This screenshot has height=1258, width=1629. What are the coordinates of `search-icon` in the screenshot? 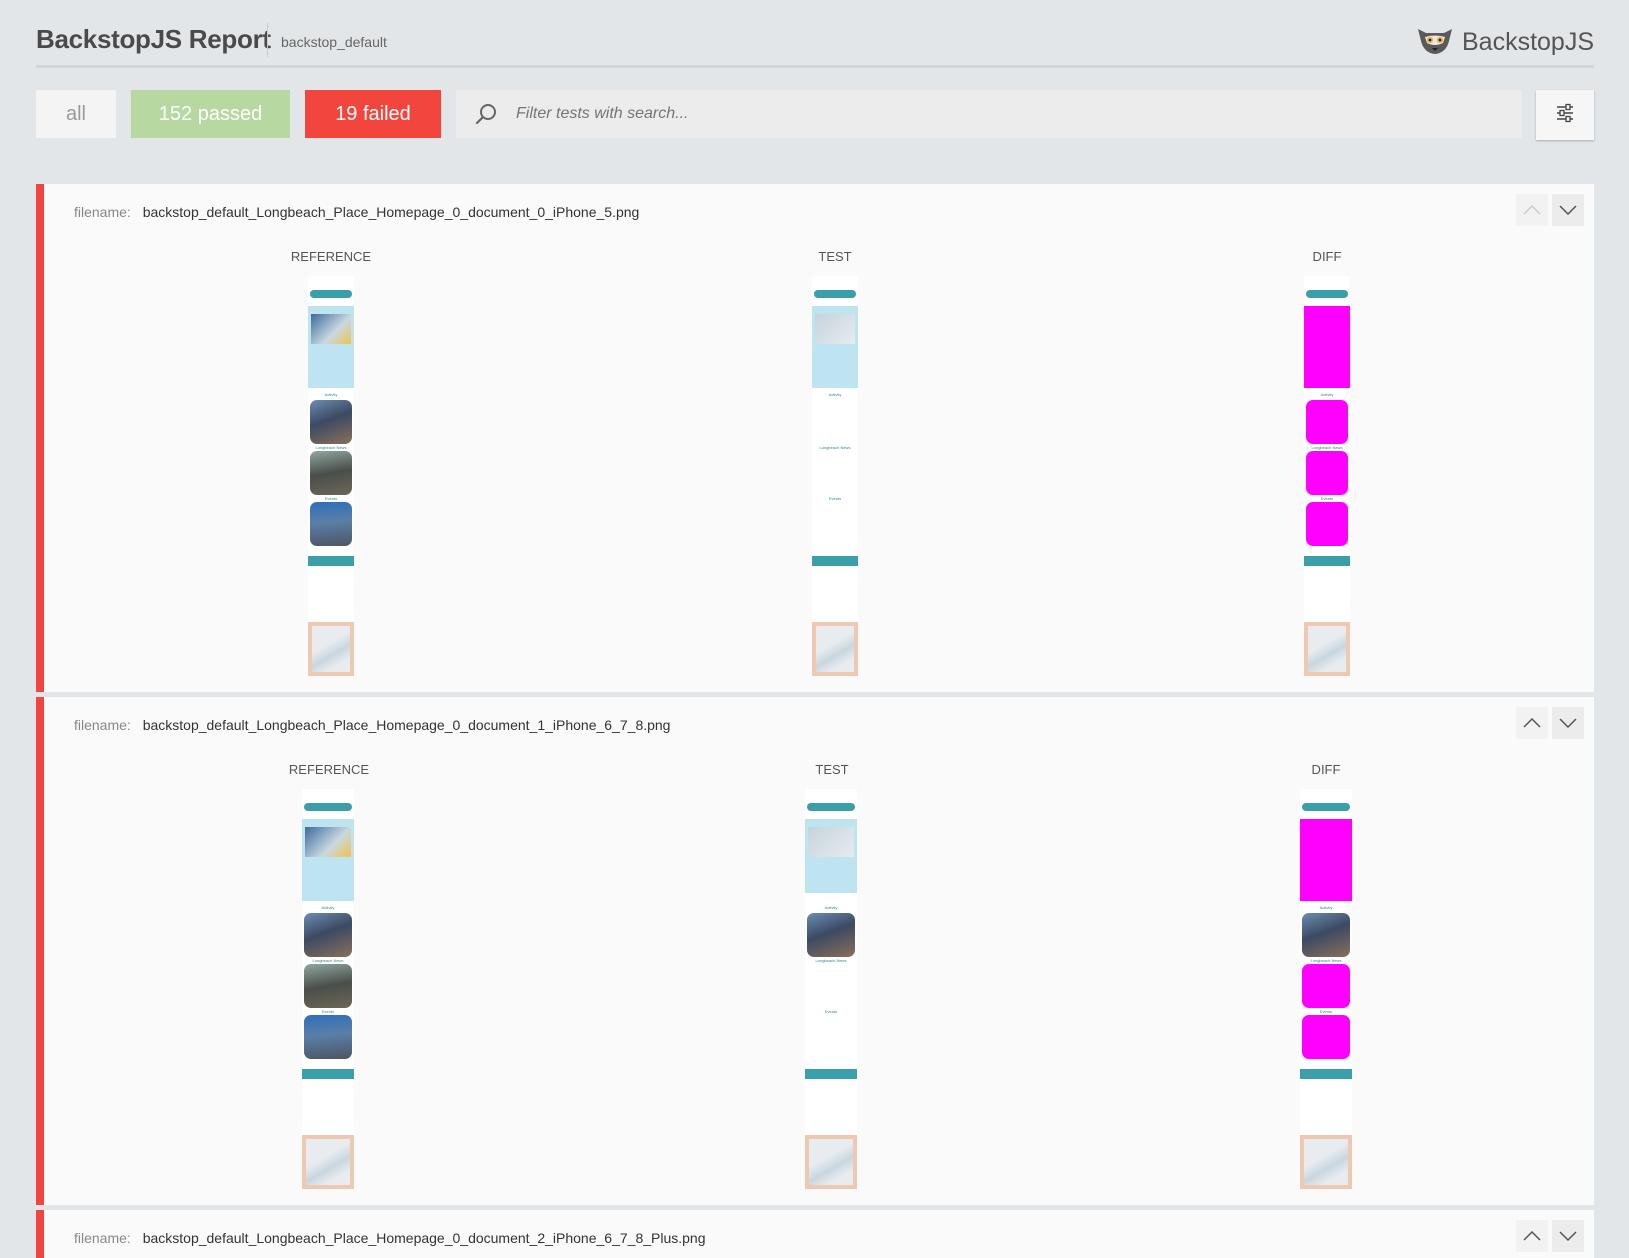 It's located at (486, 114).